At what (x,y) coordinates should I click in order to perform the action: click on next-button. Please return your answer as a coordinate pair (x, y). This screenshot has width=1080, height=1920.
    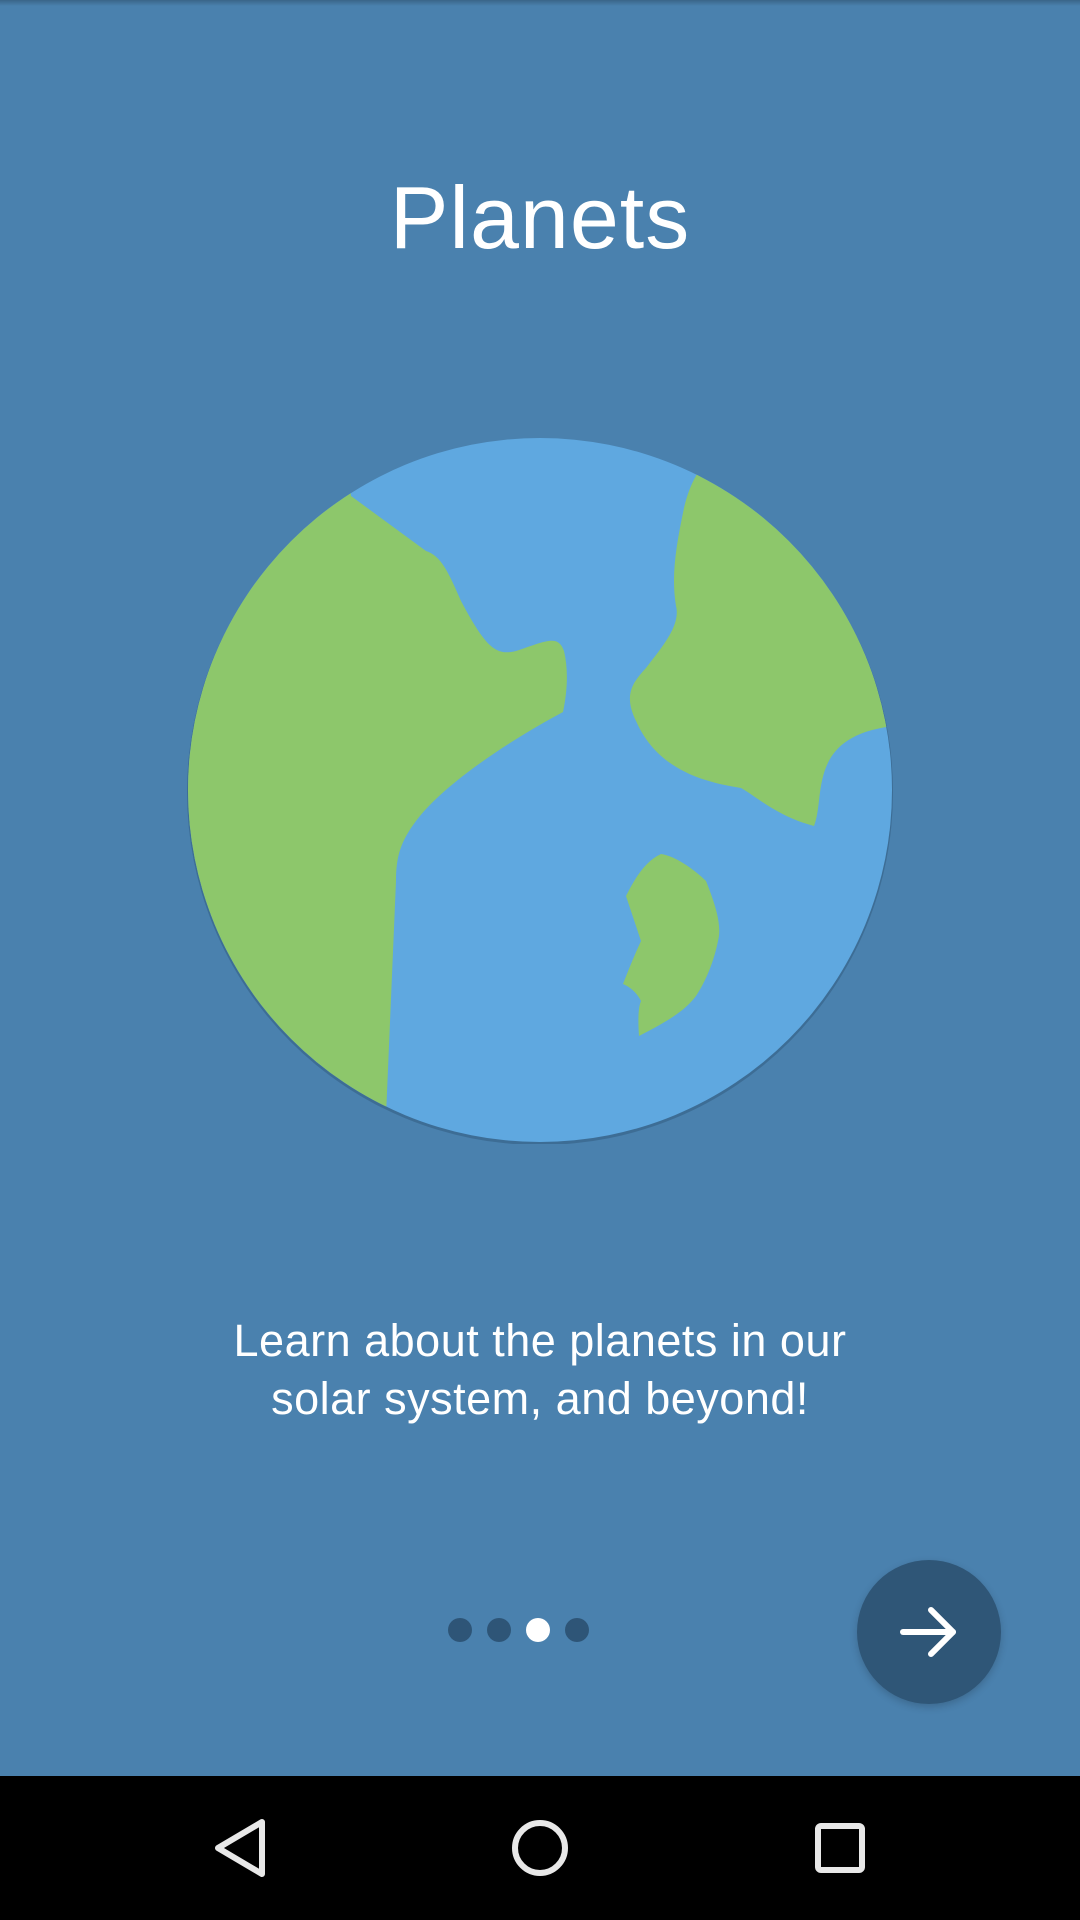
    Looking at the image, I should click on (929, 1632).